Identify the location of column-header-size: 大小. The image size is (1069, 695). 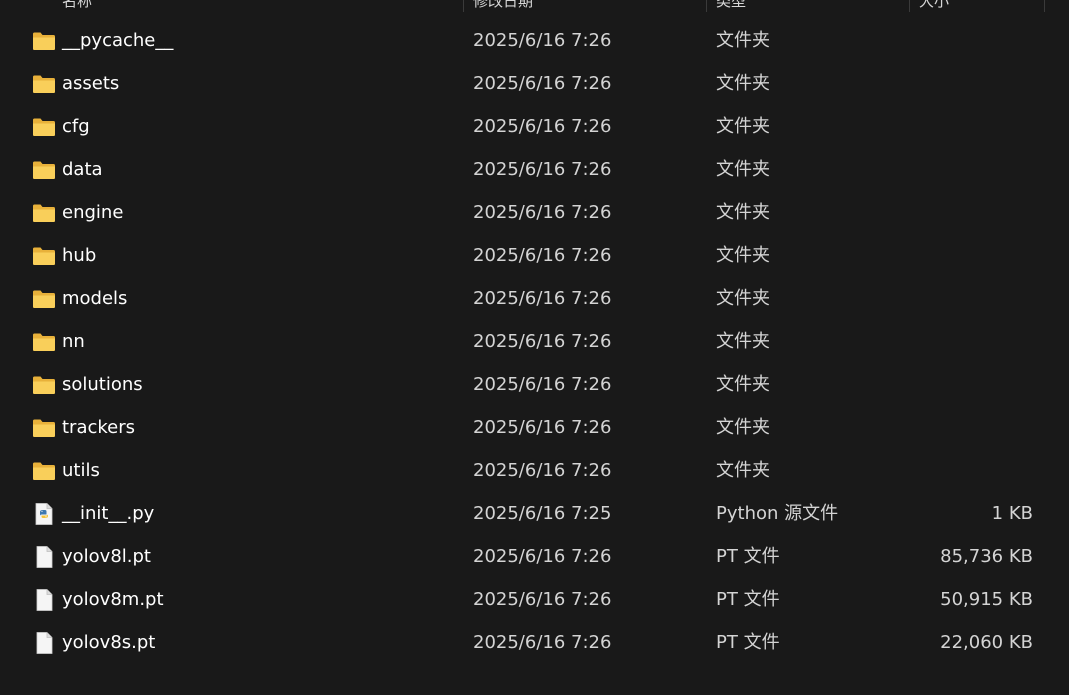
(934, 5).